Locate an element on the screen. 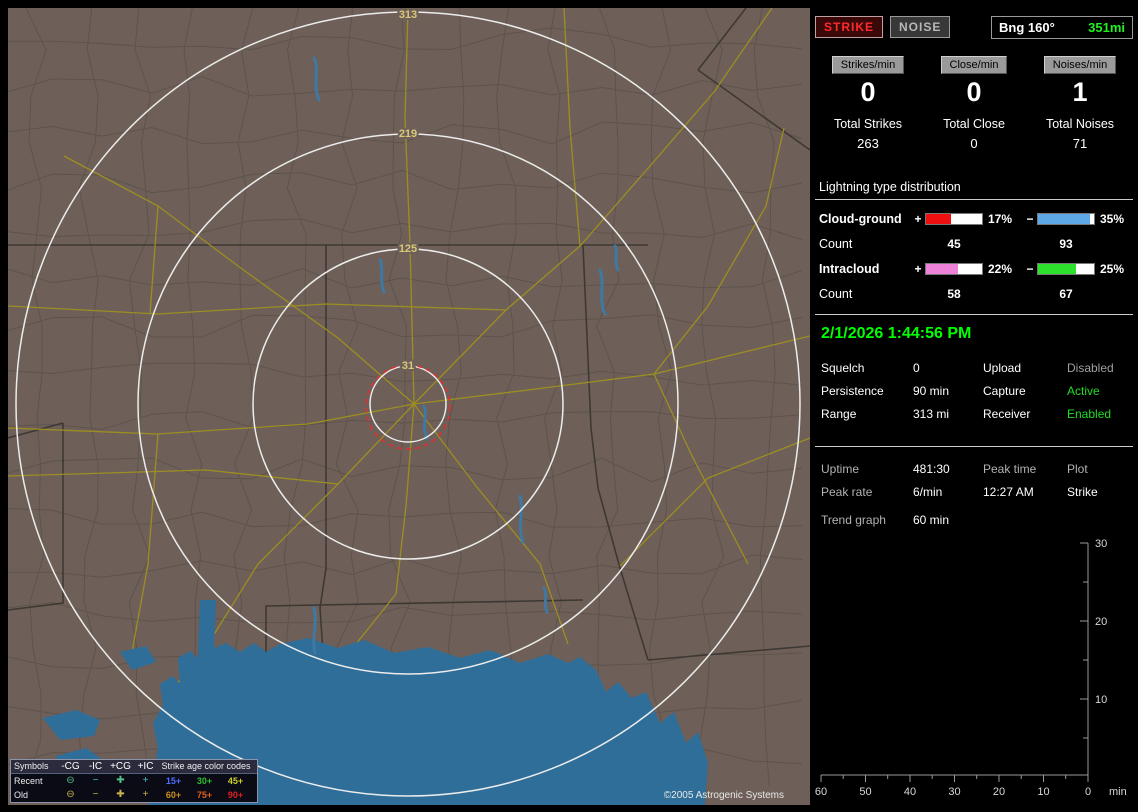 This screenshot has width=1138, height=812. capture-status: Active is located at coordinates (1083, 391).